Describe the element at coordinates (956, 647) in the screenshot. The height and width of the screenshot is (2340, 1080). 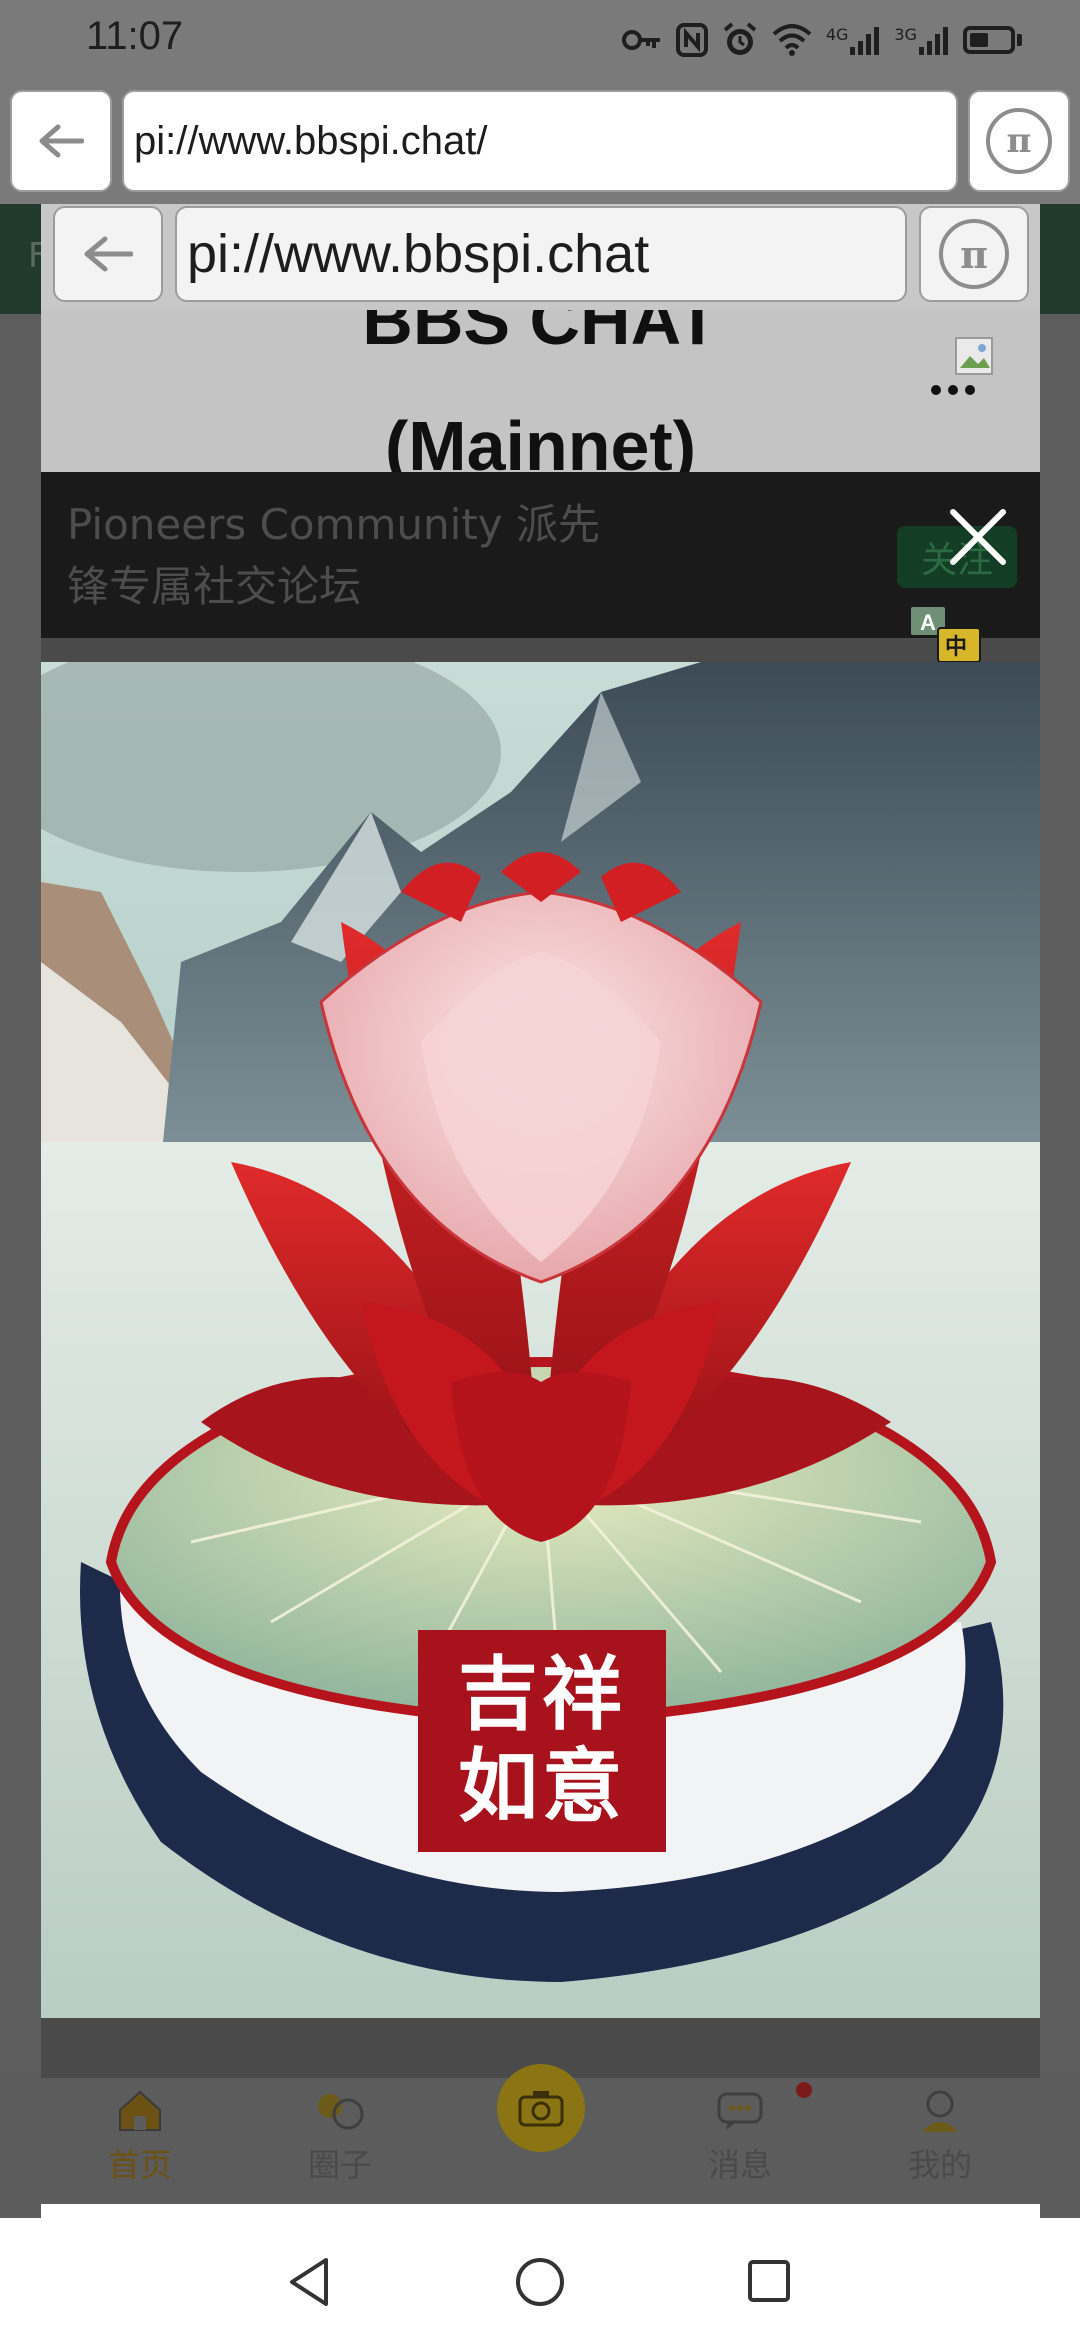
I see `svg-text: 中` at that location.